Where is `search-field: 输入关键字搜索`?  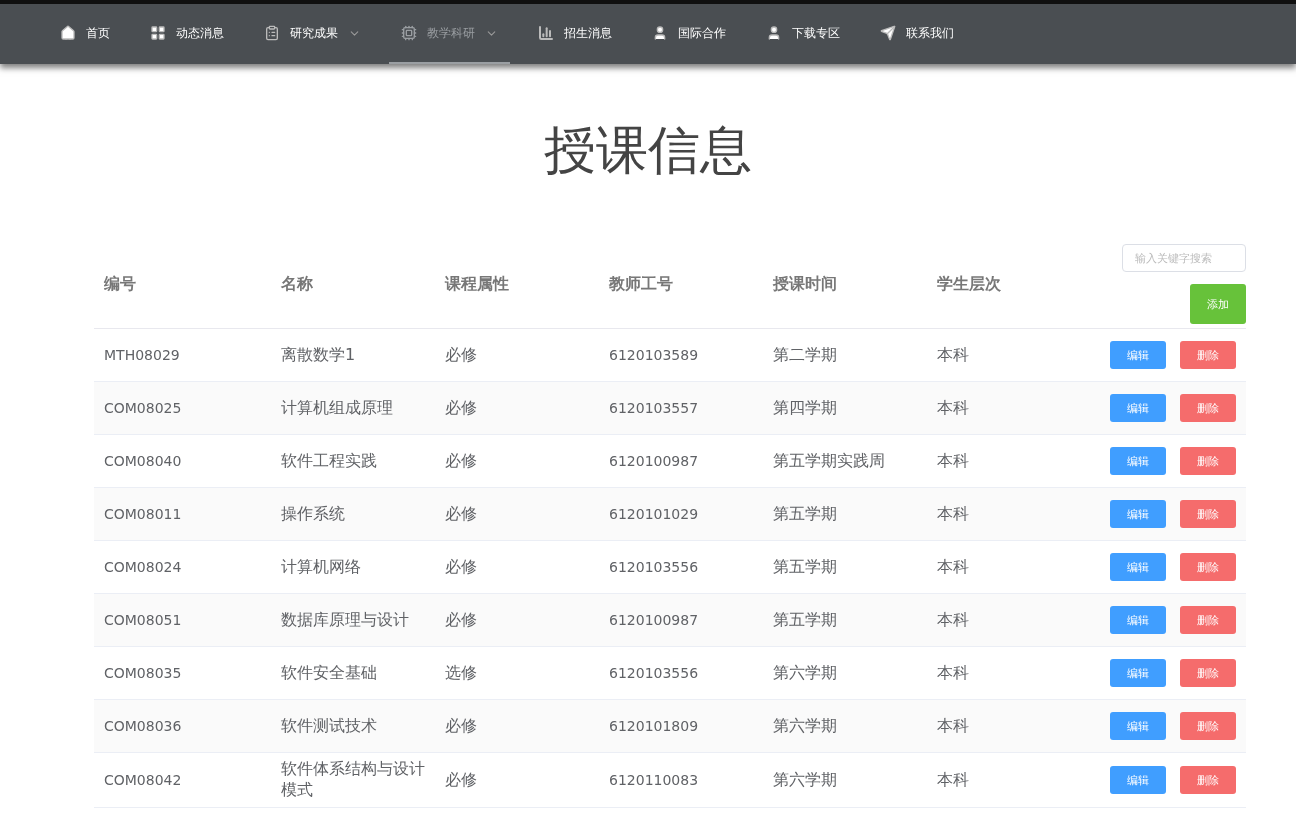 search-field: 输入关键字搜索 is located at coordinates (1184, 258).